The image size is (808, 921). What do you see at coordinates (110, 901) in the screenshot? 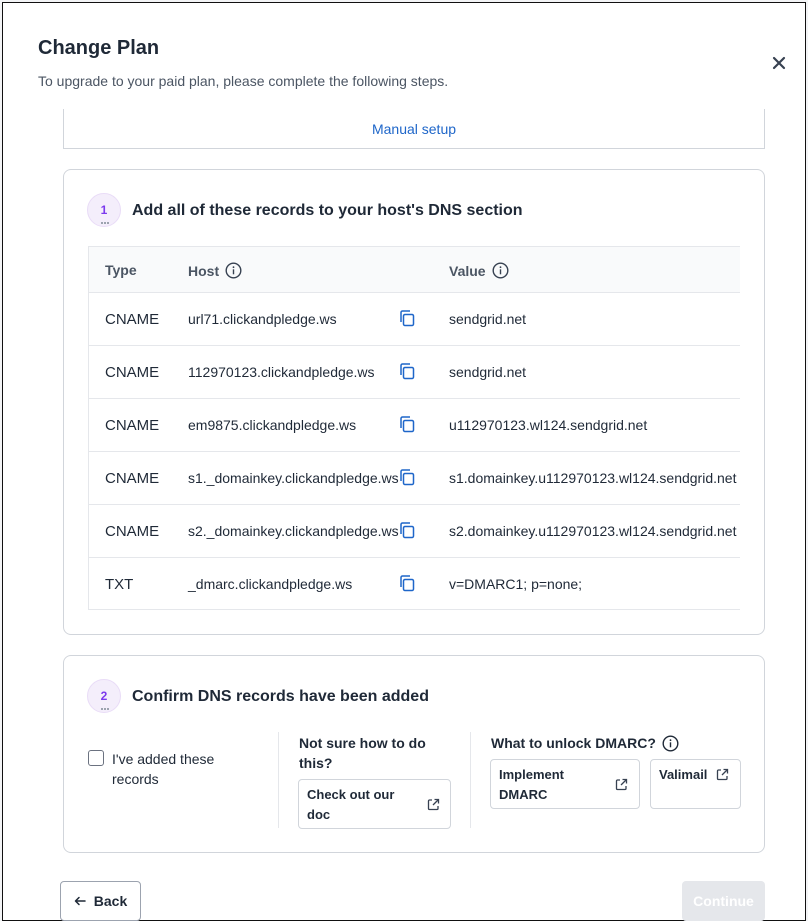
I see `back-label: Back` at bounding box center [110, 901].